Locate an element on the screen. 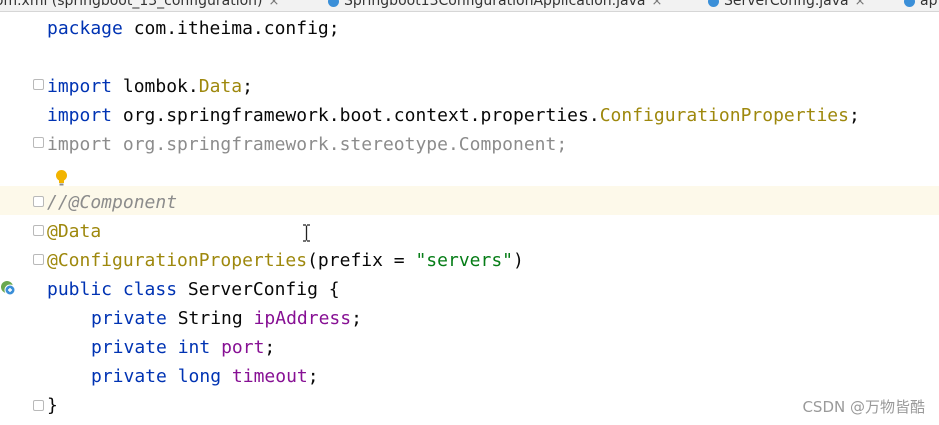 Image resolution: width=939 pixels, height=425 pixels. field-type: String is located at coordinates (210, 318).